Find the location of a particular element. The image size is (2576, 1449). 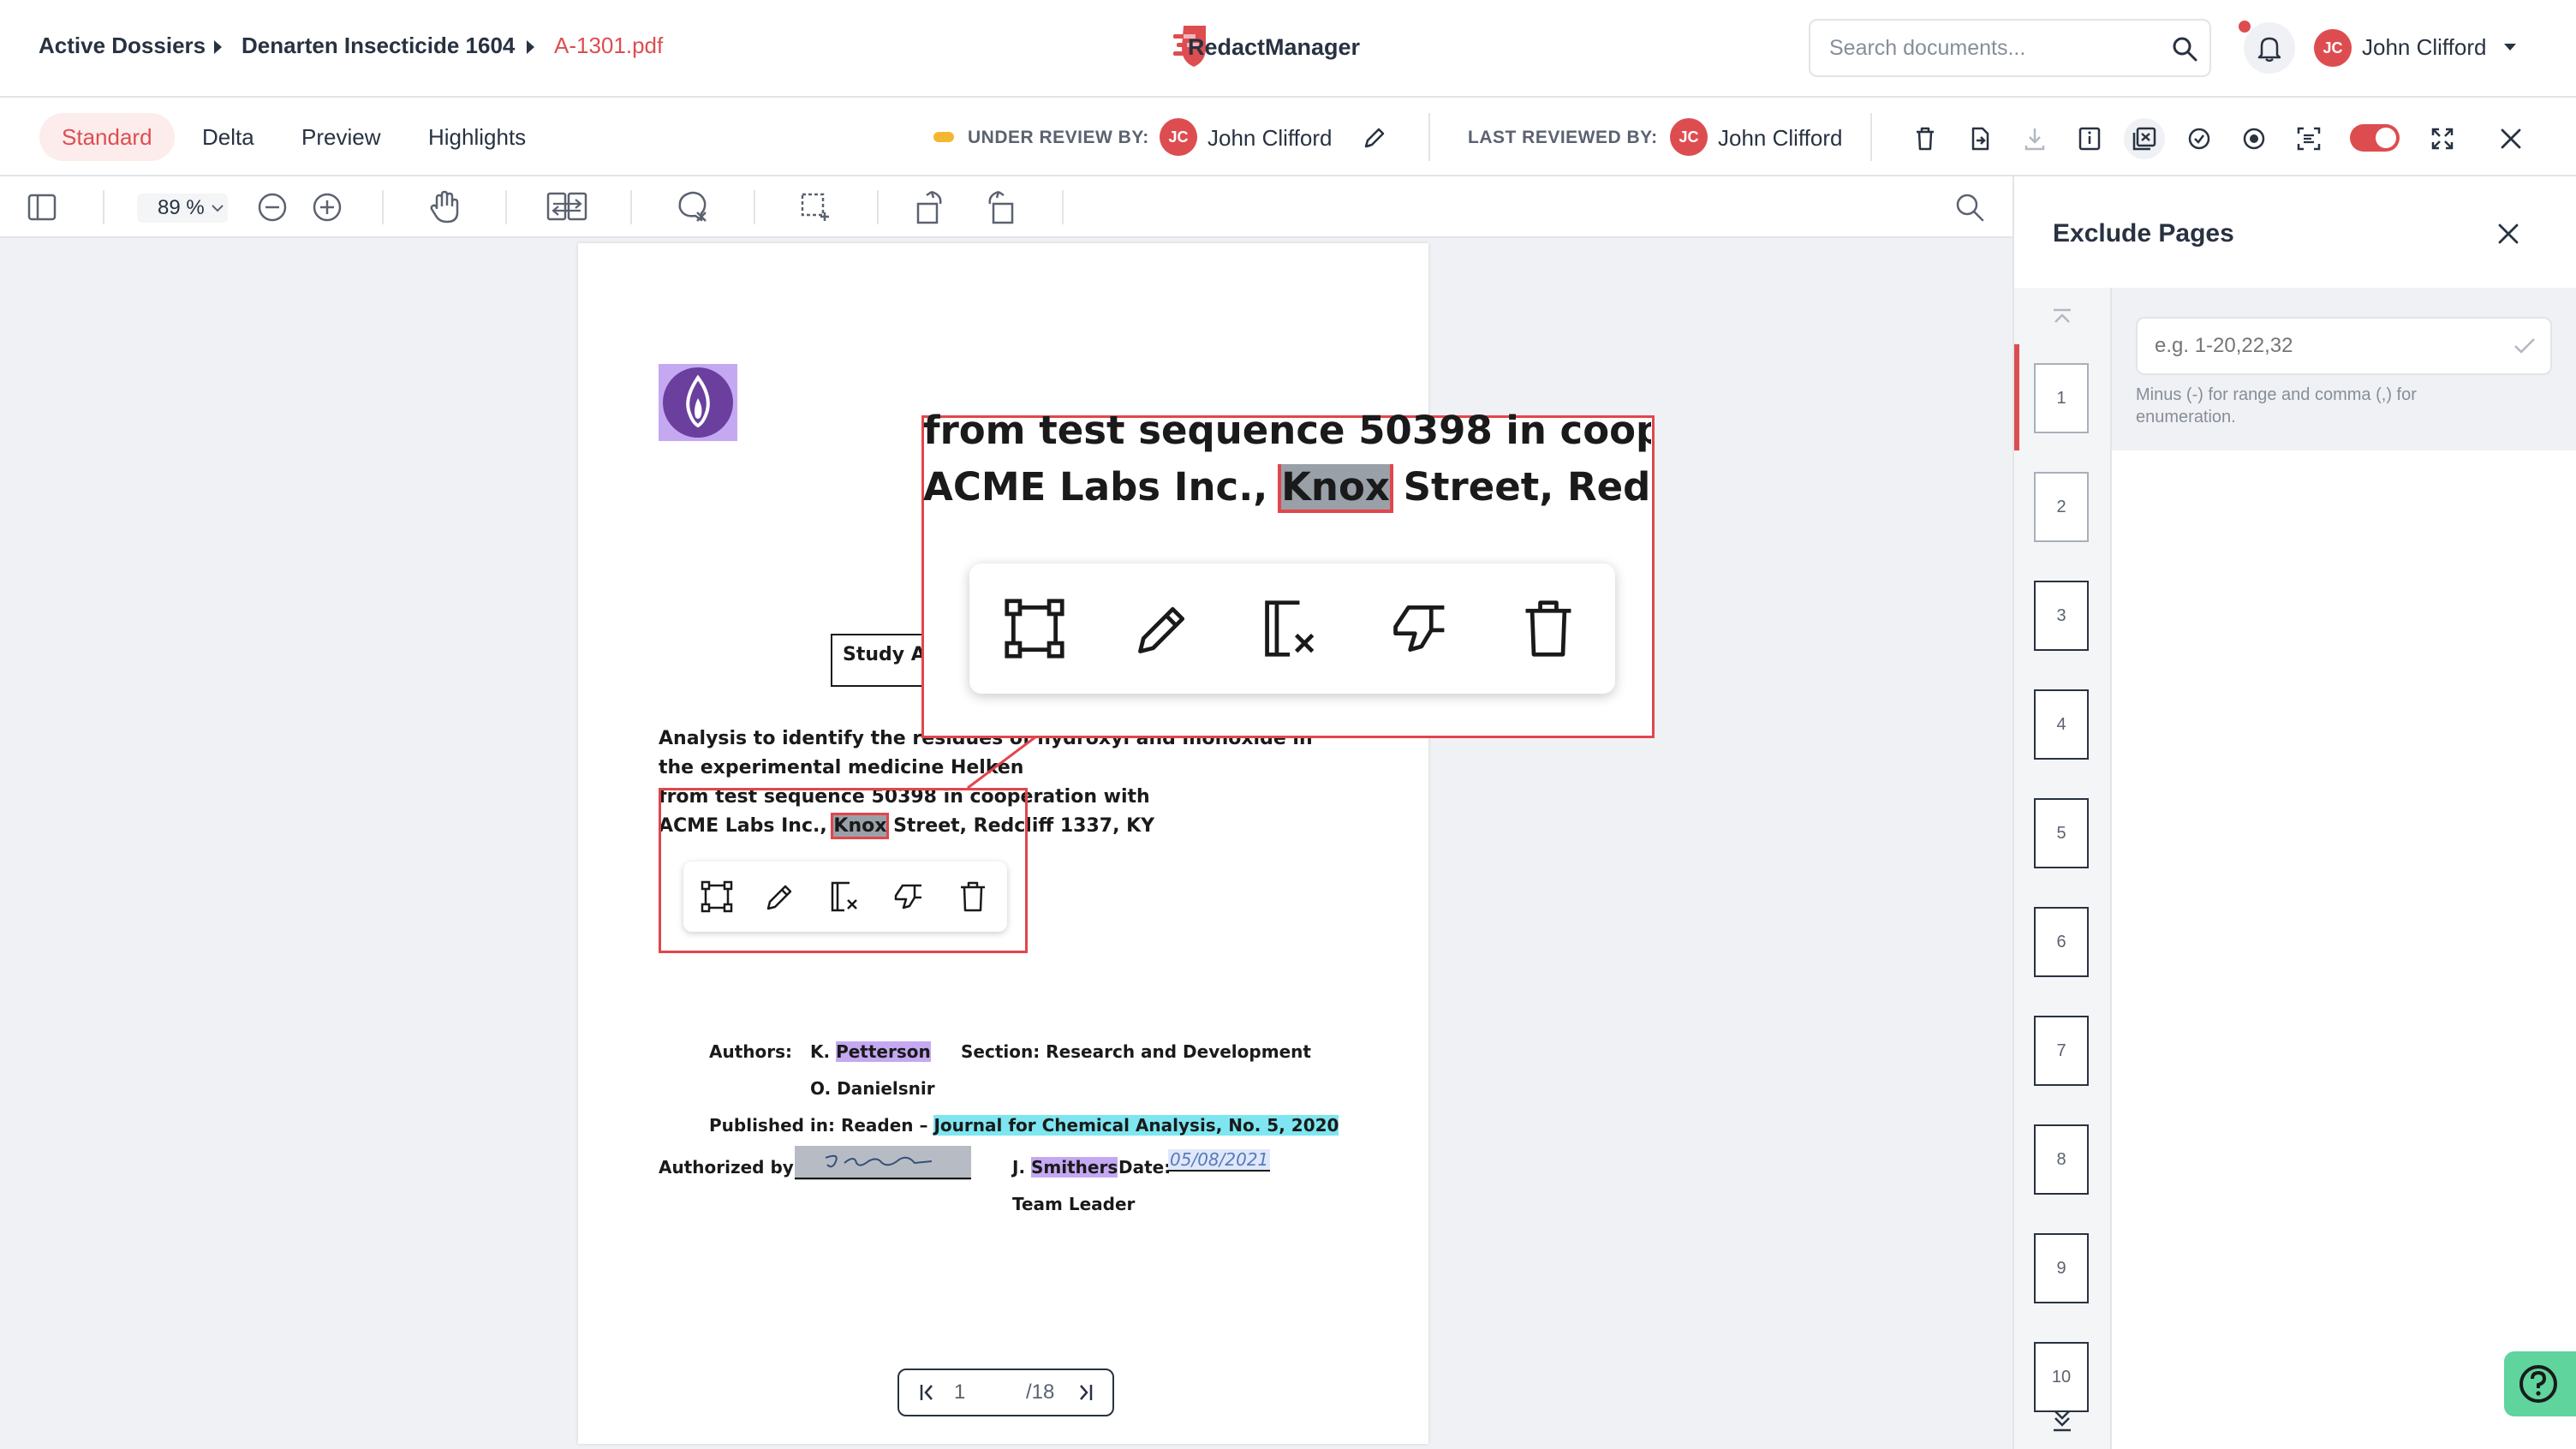

page-thumbnail-9: 9 is located at coordinates (2062, 1268).